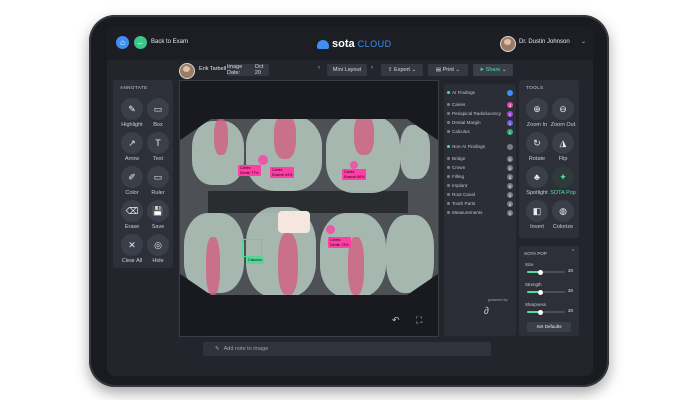 This screenshot has width=700, height=400. Describe the element at coordinates (535, 253) in the screenshot. I see `sota-pop-title: SOTA POP` at that location.